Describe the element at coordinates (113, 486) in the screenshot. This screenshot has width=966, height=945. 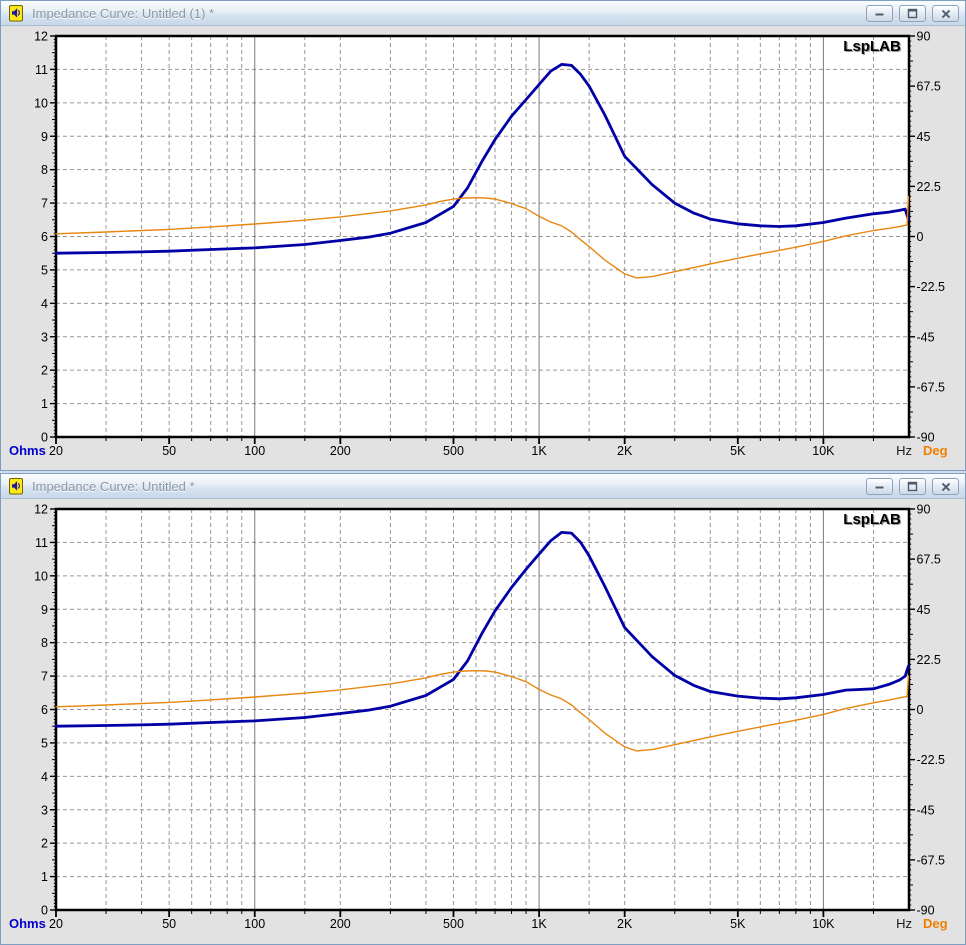
I see `window-title: Impedance Curve: Untitled *` at that location.